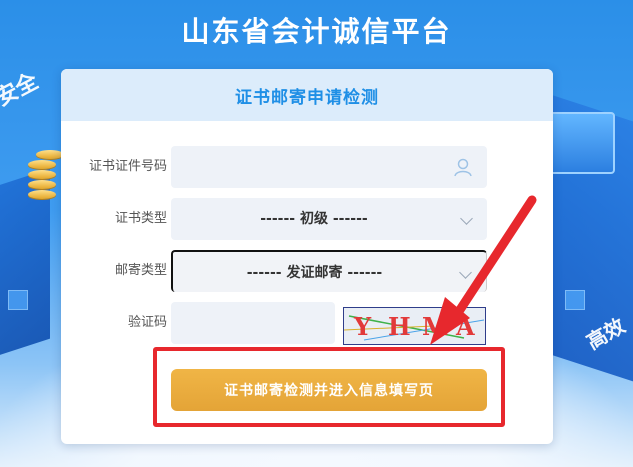 The image size is (633, 467). What do you see at coordinates (363, 326) in the screenshot?
I see `captcha-char-1: Y` at bounding box center [363, 326].